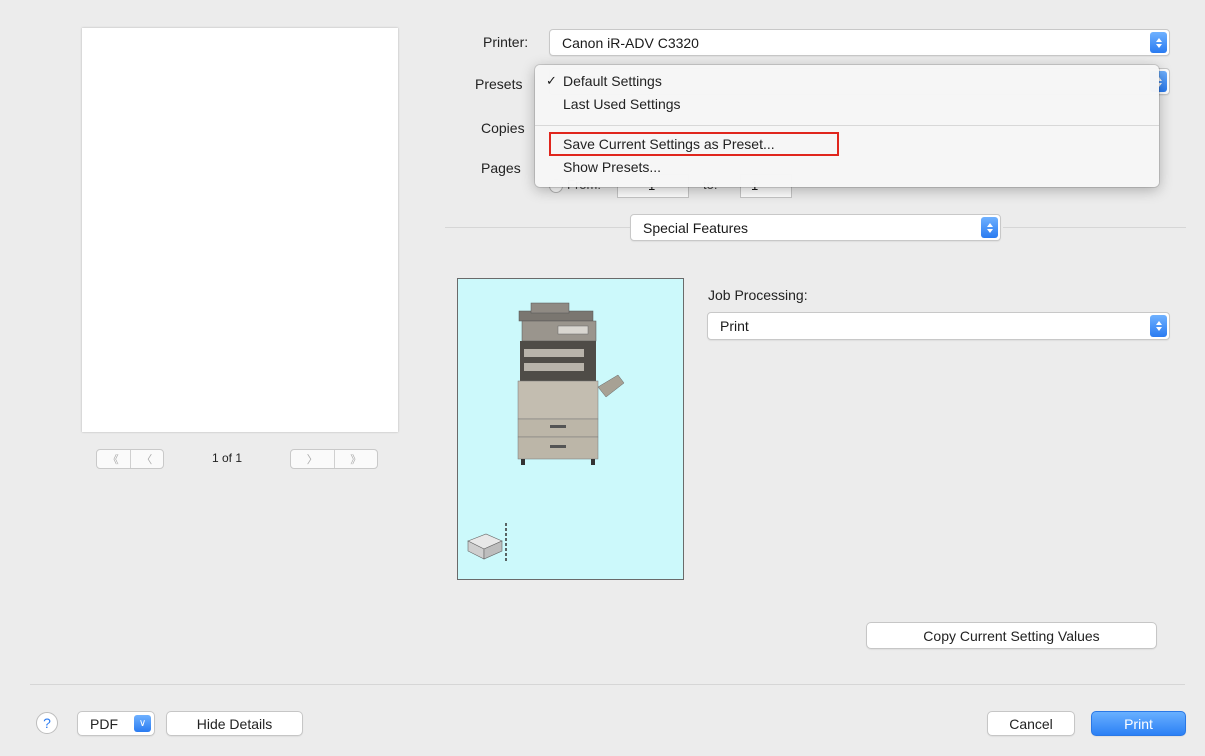  What do you see at coordinates (1011, 635) in the screenshot?
I see `copy-current-setting-values-button: Copy Current Setting Values` at bounding box center [1011, 635].